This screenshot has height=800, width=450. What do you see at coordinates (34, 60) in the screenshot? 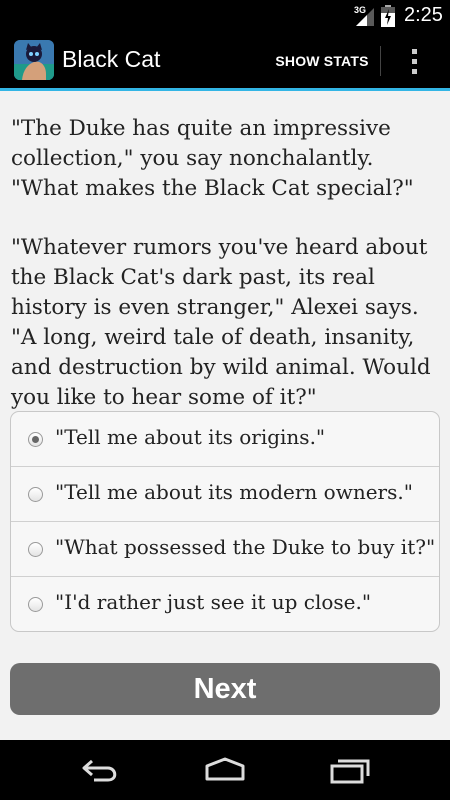
I see `black-cat-app-icon` at bounding box center [34, 60].